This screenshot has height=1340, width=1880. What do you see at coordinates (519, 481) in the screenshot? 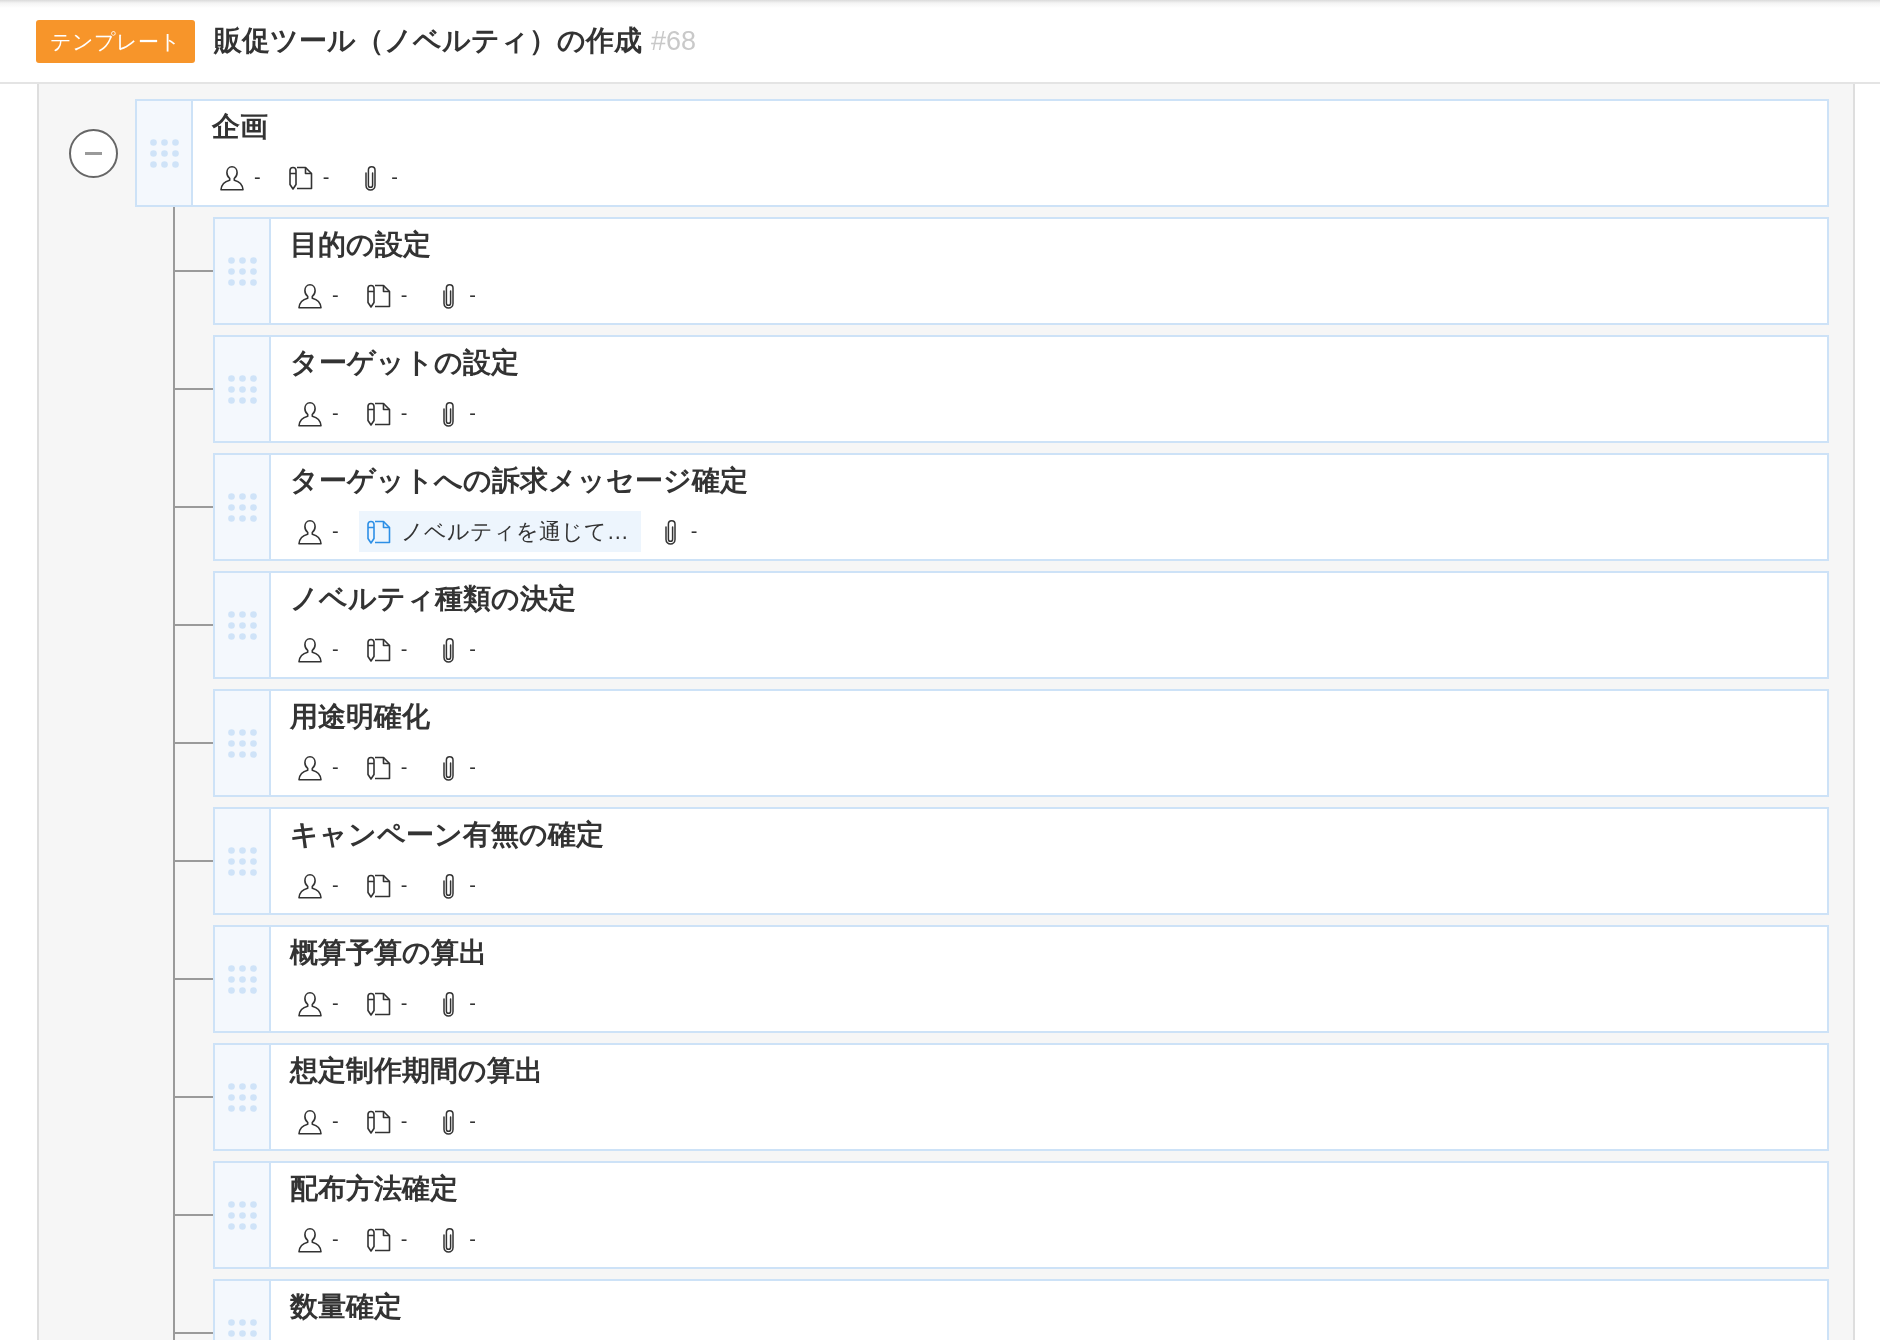
I see `task-title: ターゲットへの訴求メッセージ確定` at bounding box center [519, 481].